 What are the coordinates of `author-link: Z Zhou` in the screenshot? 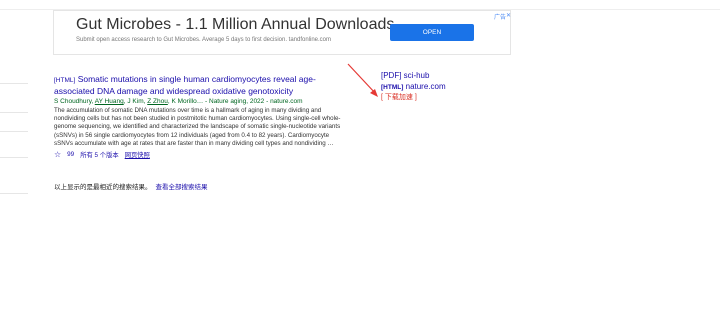 It's located at (157, 101).